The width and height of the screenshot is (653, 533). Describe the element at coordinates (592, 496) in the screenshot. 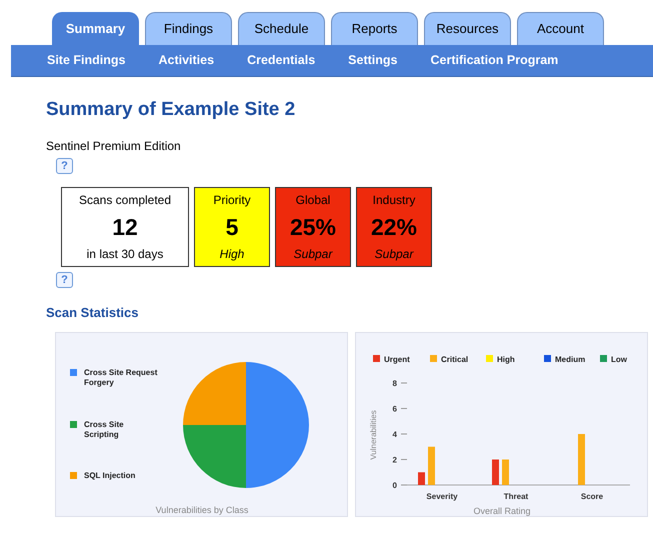

I see `category-label: Score` at that location.